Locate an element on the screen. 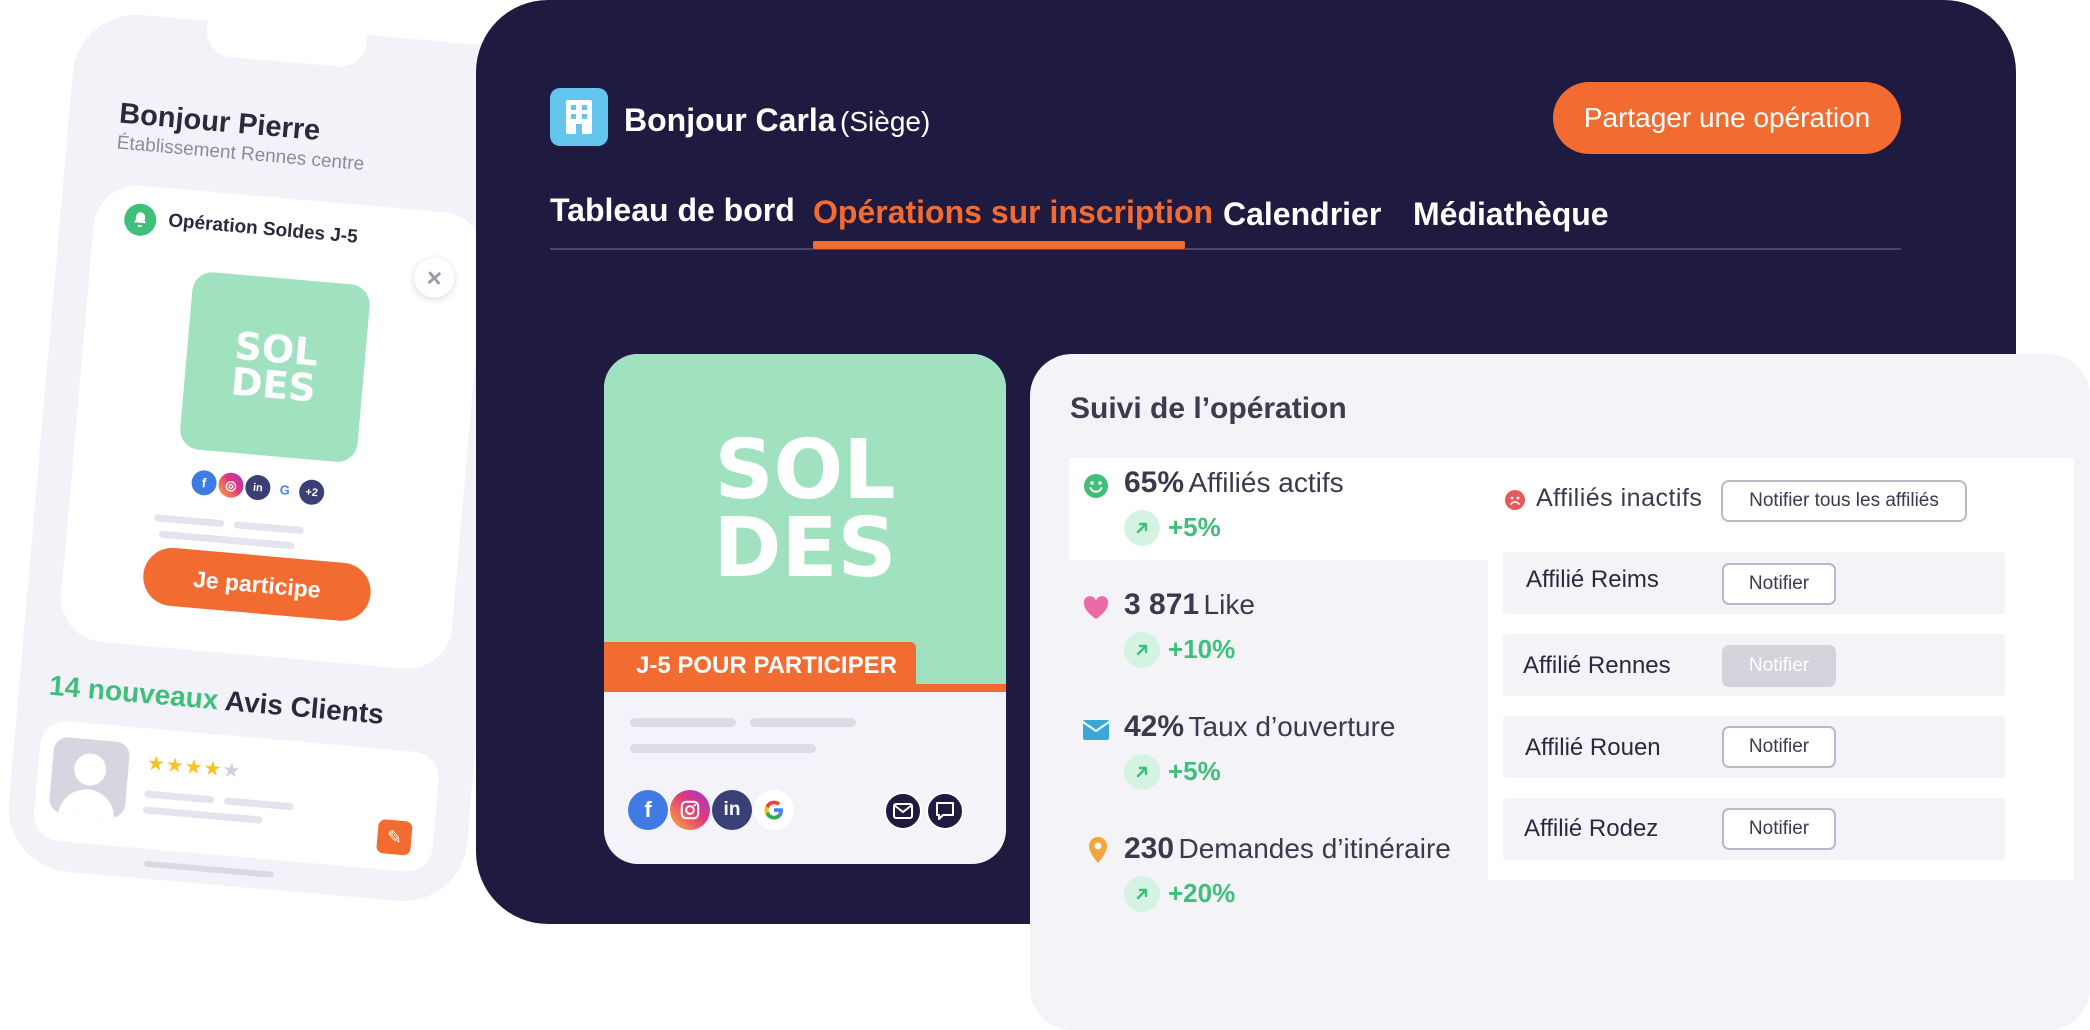 This screenshot has width=2090, height=1030. participate-button: Je participe is located at coordinates (257, 584).